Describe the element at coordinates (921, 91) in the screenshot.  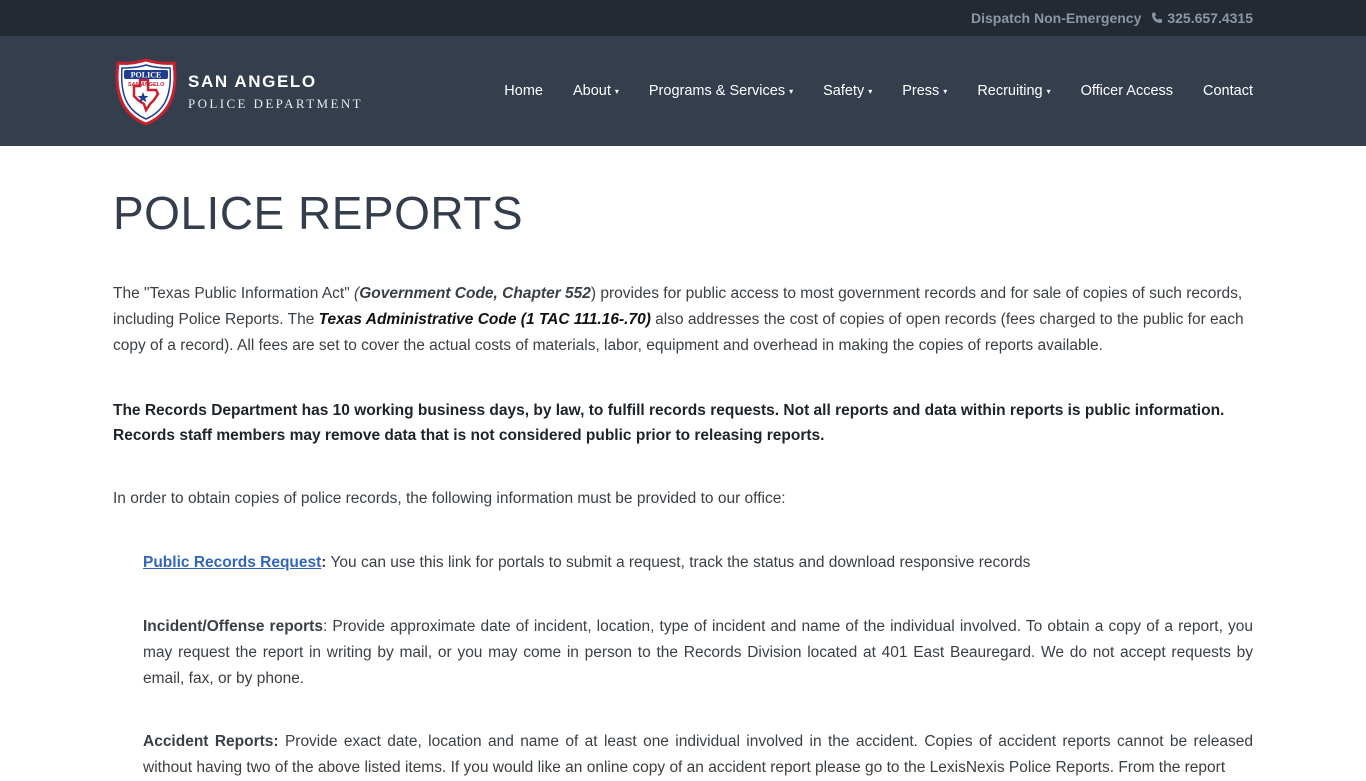
I see `nav-press-label: Press` at that location.